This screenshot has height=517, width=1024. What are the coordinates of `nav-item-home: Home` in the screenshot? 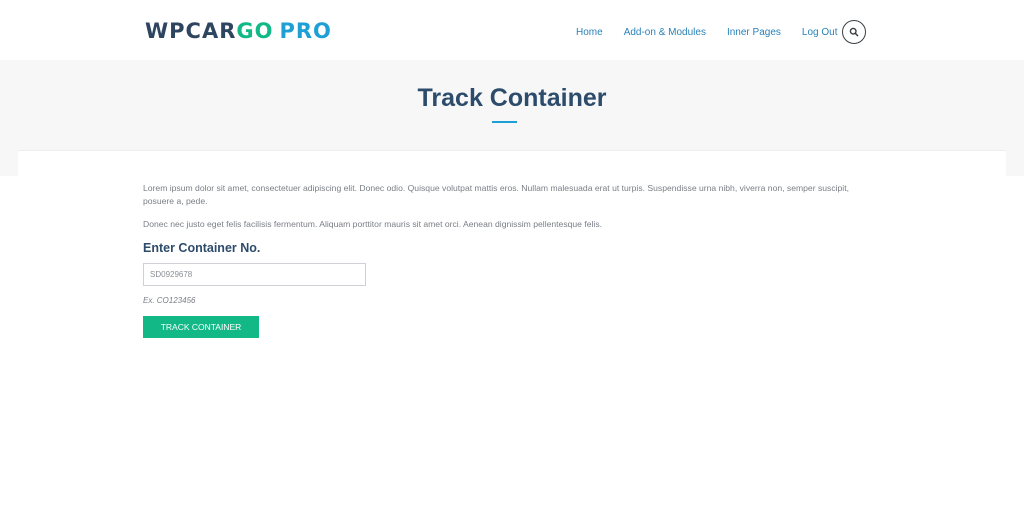 It's located at (589, 33).